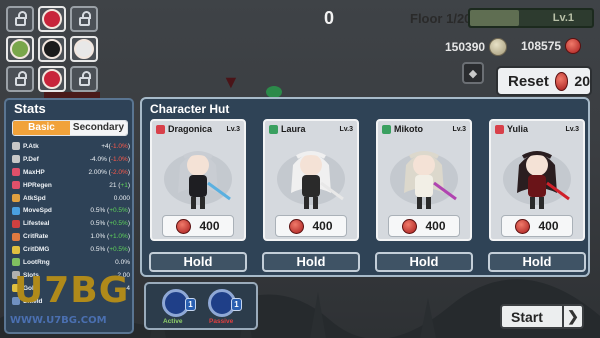  I want to click on stats-tabs: Basic Secondary, so click(70, 128).